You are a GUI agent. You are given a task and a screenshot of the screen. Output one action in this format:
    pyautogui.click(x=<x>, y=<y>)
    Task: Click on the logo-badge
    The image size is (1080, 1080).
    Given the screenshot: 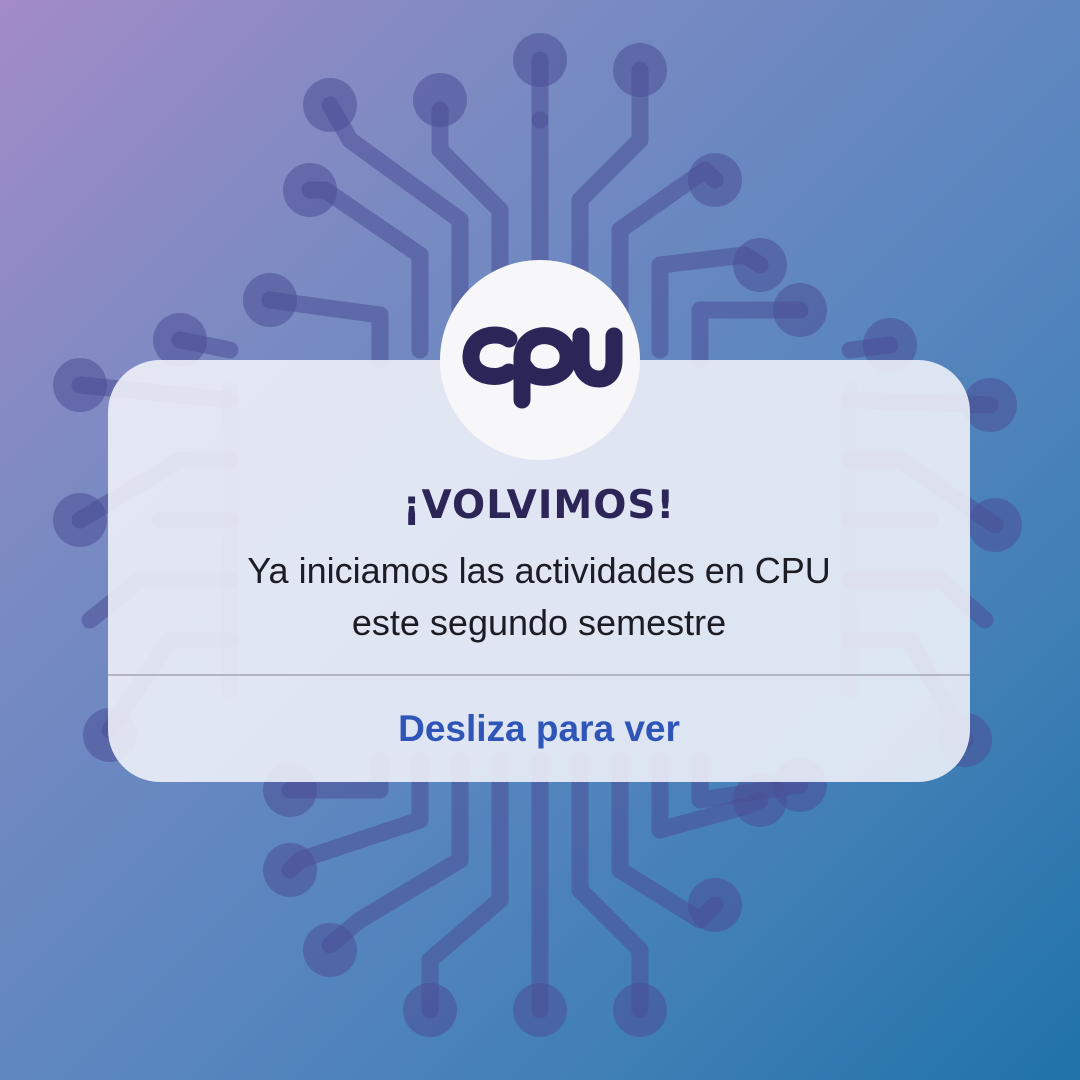 What is the action you would take?
    pyautogui.click(x=540, y=360)
    